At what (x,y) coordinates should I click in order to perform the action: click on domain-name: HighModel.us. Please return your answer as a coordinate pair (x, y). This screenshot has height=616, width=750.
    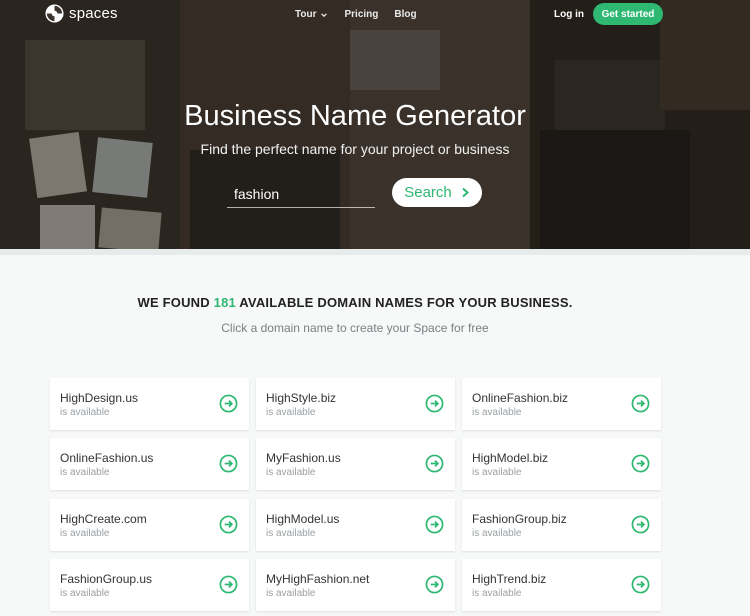
    Looking at the image, I should click on (303, 519).